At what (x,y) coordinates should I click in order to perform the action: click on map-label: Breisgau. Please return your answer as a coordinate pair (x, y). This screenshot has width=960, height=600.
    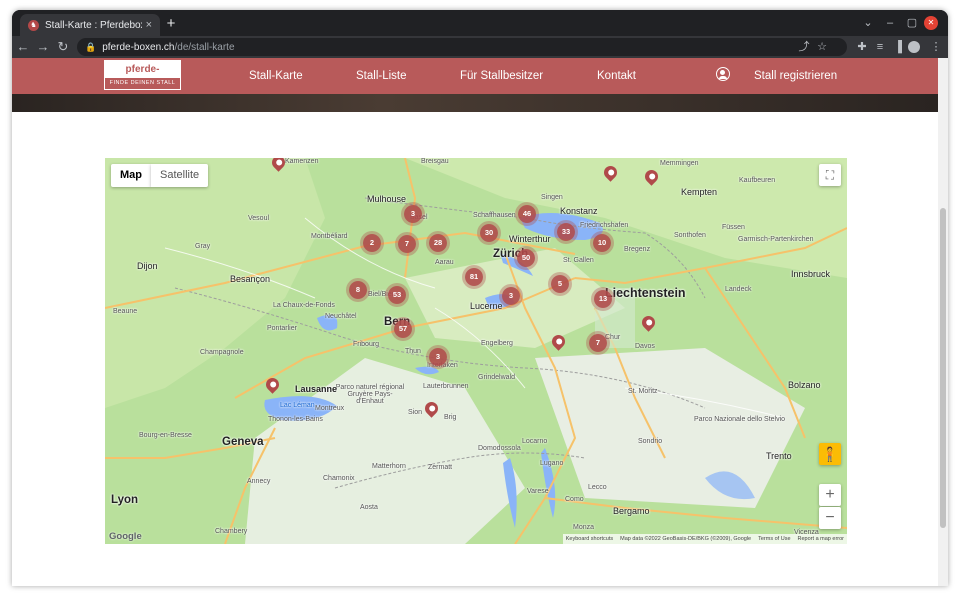
    Looking at the image, I should click on (435, 161).